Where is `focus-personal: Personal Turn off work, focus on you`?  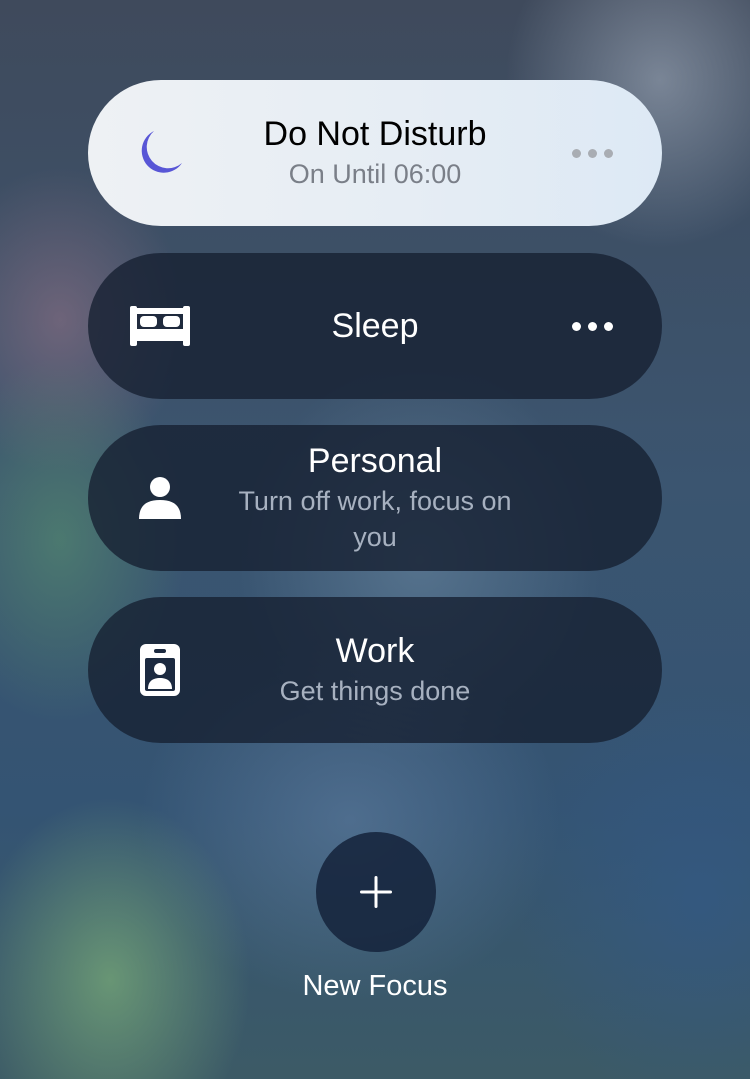 focus-personal: Personal Turn off work, focus on you is located at coordinates (375, 498).